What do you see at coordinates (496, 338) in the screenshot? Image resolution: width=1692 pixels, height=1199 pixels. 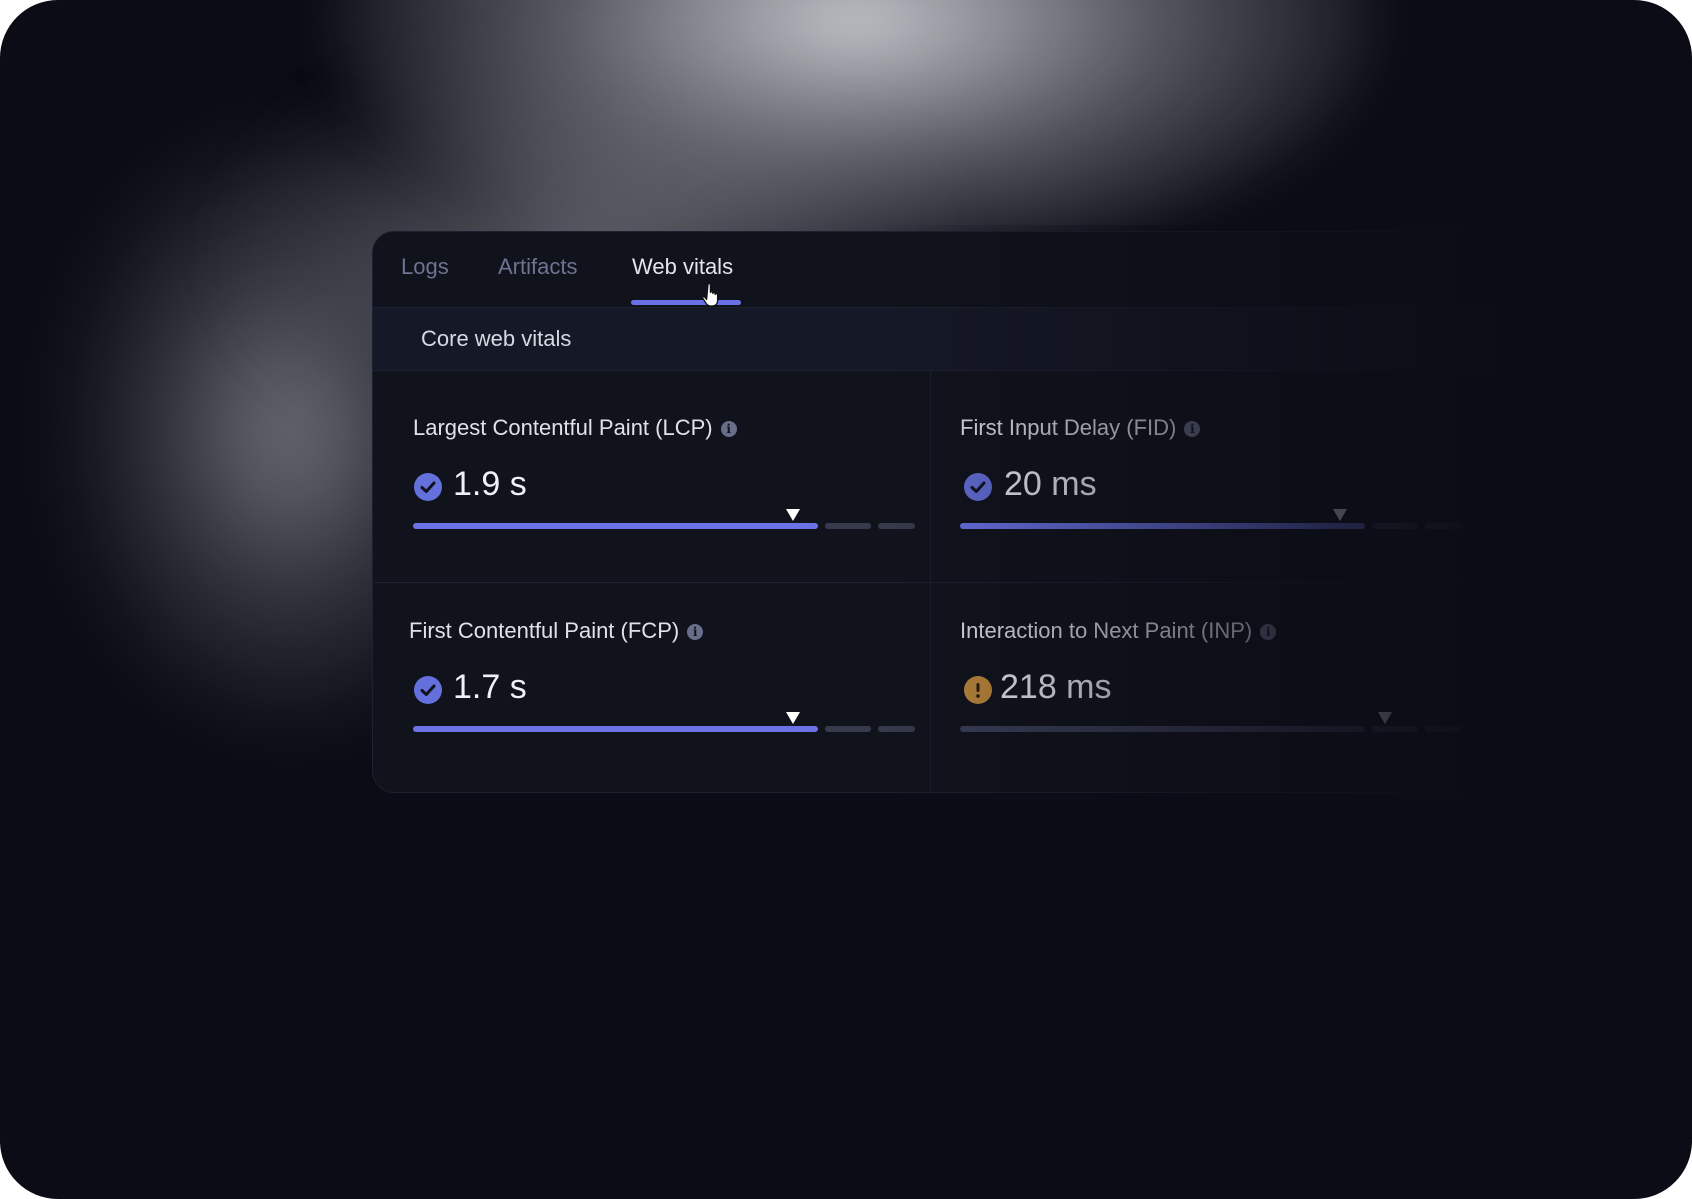 I see `section-title: Core web vitals` at bounding box center [496, 338].